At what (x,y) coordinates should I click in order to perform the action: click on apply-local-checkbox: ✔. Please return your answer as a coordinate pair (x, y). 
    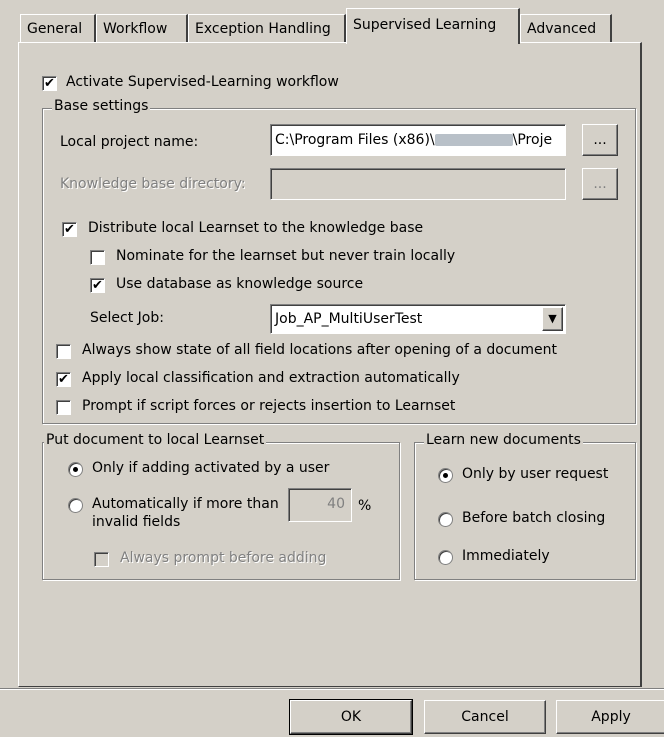
    Looking at the image, I should click on (63, 379).